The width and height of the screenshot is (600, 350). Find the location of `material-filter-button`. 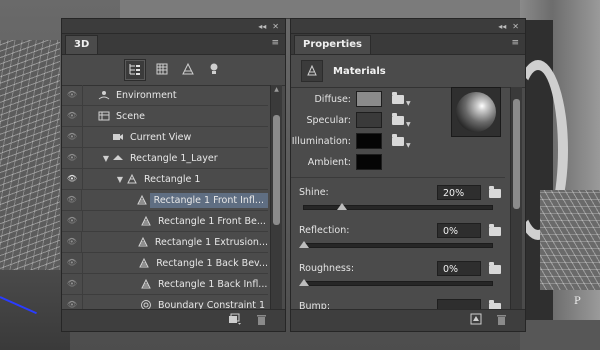

material-filter-button is located at coordinates (188, 70).